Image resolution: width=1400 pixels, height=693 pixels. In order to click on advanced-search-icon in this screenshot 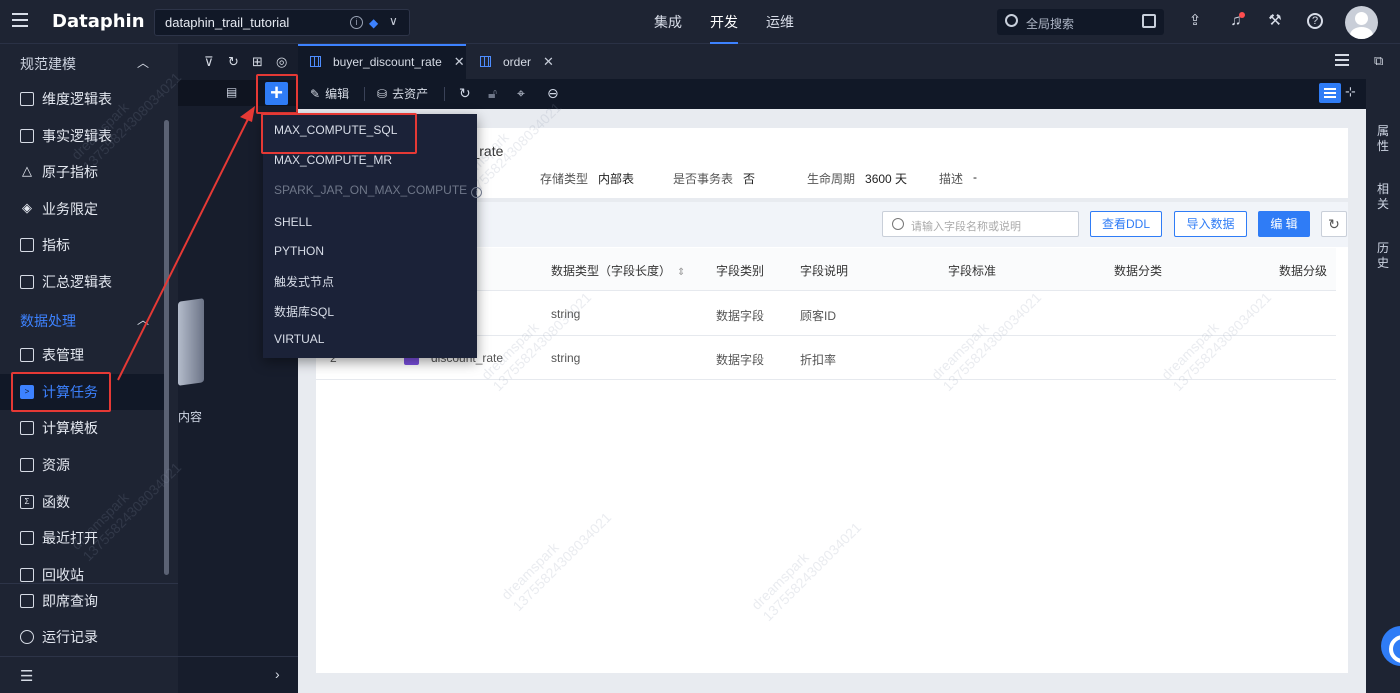, I will do `click(1149, 21)`.